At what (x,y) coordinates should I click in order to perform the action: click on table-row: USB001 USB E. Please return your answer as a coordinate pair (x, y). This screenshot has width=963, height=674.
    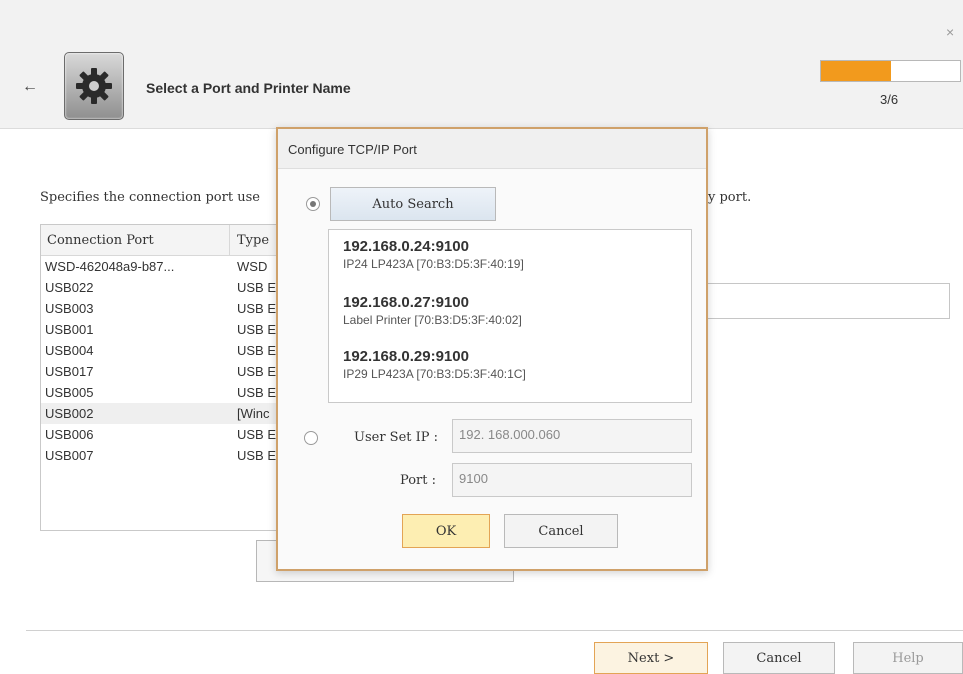
    Looking at the image, I should click on (161, 329).